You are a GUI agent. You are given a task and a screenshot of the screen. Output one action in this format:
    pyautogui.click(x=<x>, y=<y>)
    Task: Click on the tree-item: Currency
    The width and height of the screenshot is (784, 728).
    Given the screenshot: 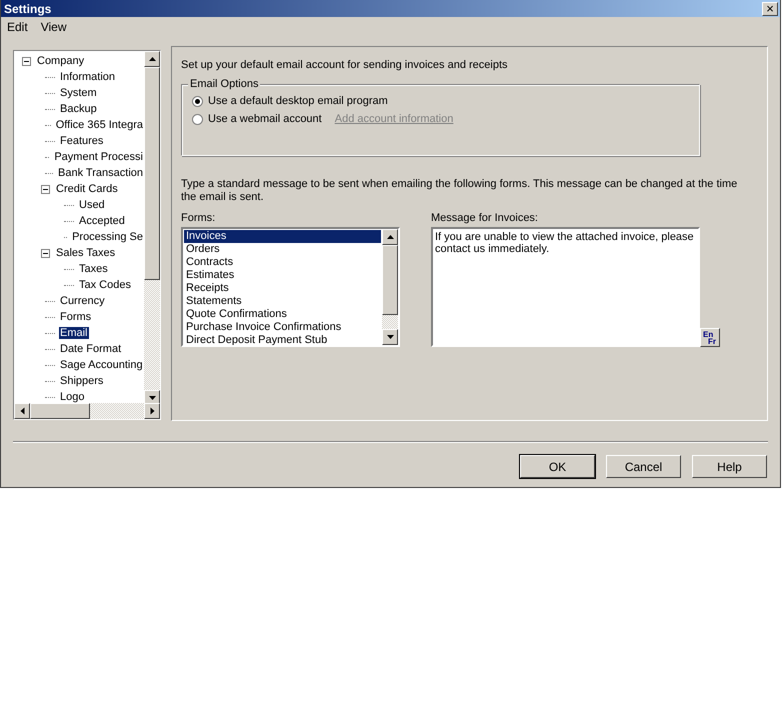 What is the action you would take?
    pyautogui.click(x=82, y=301)
    